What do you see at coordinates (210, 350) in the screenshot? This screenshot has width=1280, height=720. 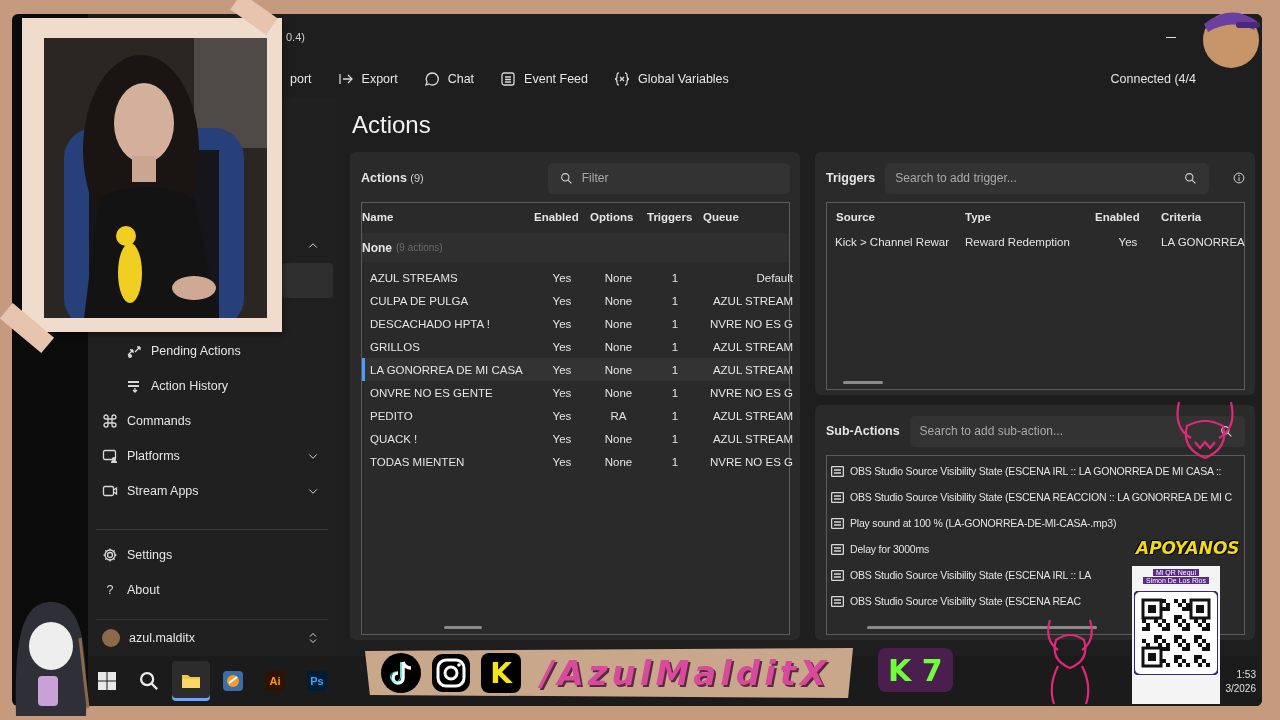 I see `sidebar-item: Pending Actions` at bounding box center [210, 350].